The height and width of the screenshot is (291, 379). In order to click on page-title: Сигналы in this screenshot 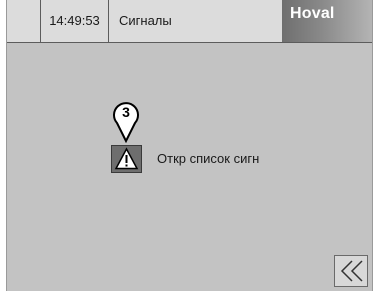, I will do `click(145, 20)`.